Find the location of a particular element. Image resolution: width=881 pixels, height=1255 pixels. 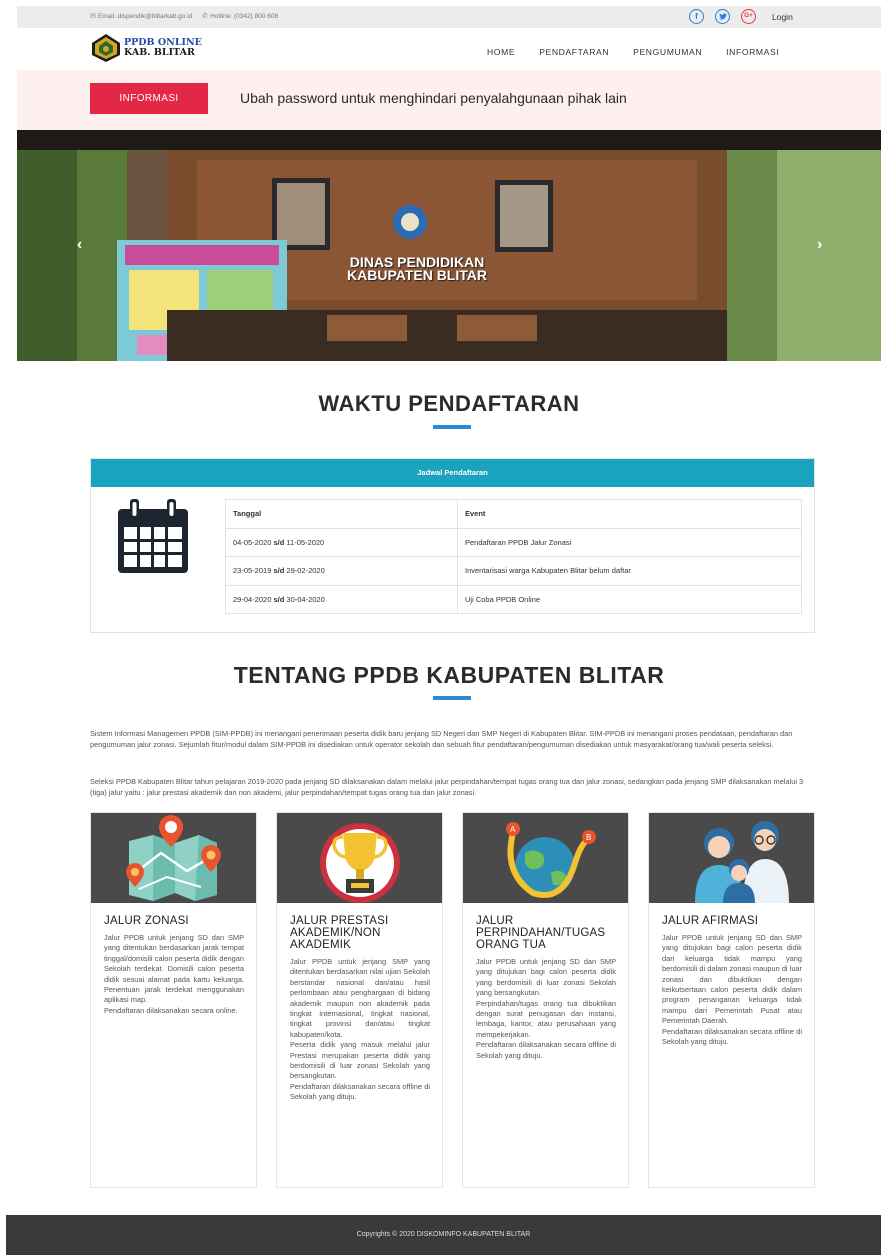

card-paragraph: Pendaftaran dilaksanakan secara online. is located at coordinates (171, 1010).